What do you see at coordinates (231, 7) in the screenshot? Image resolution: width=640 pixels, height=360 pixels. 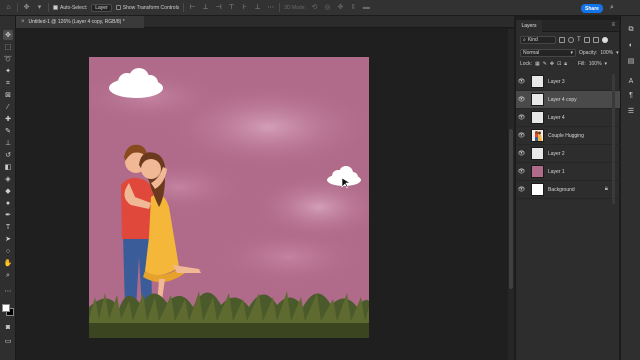 I see `align-top-icon: ⊤` at bounding box center [231, 7].